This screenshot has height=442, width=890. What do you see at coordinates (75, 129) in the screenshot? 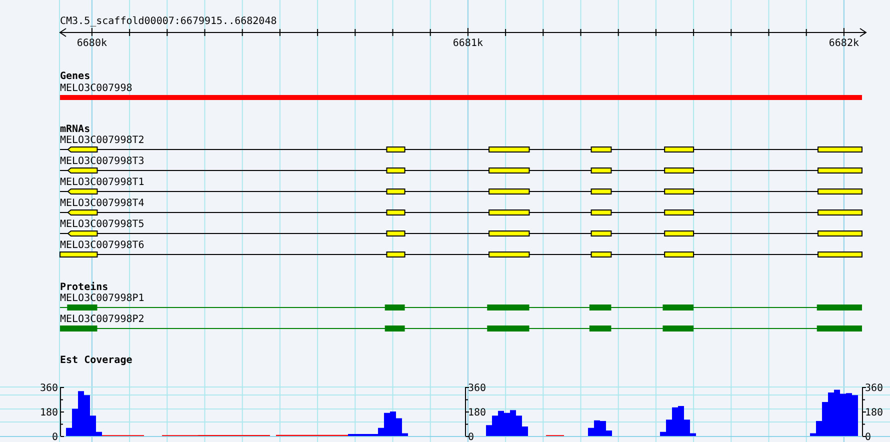
I see `track-title: mRNAs` at bounding box center [75, 129].